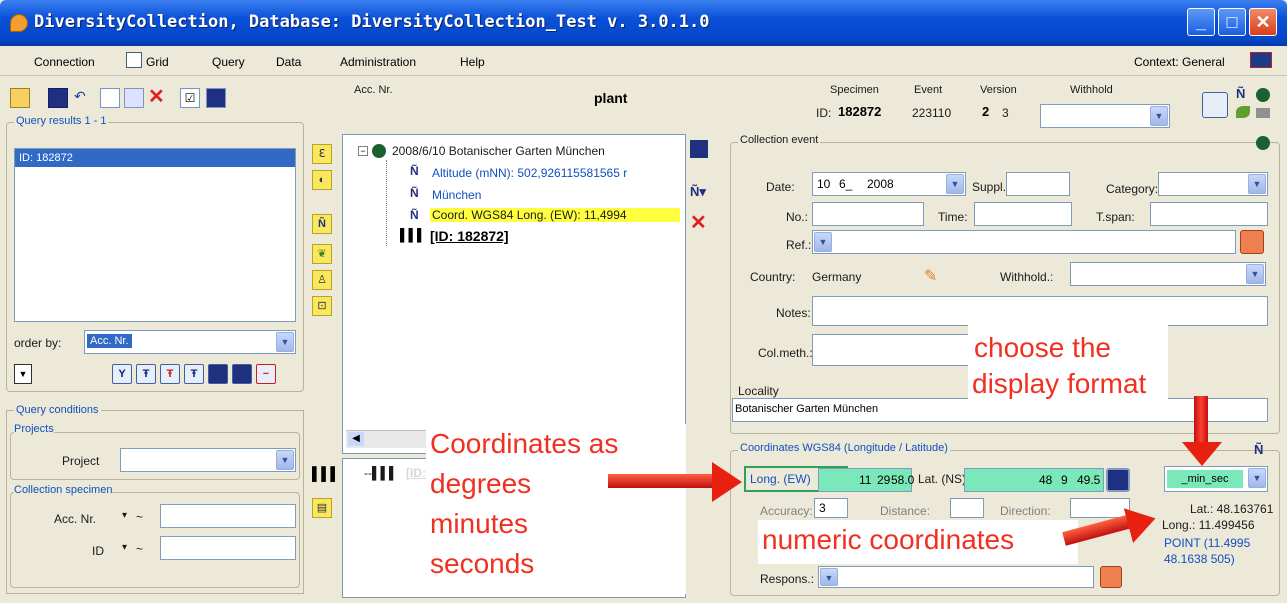  I want to click on barcode-icon: ▌▌▌, so click(326, 475).